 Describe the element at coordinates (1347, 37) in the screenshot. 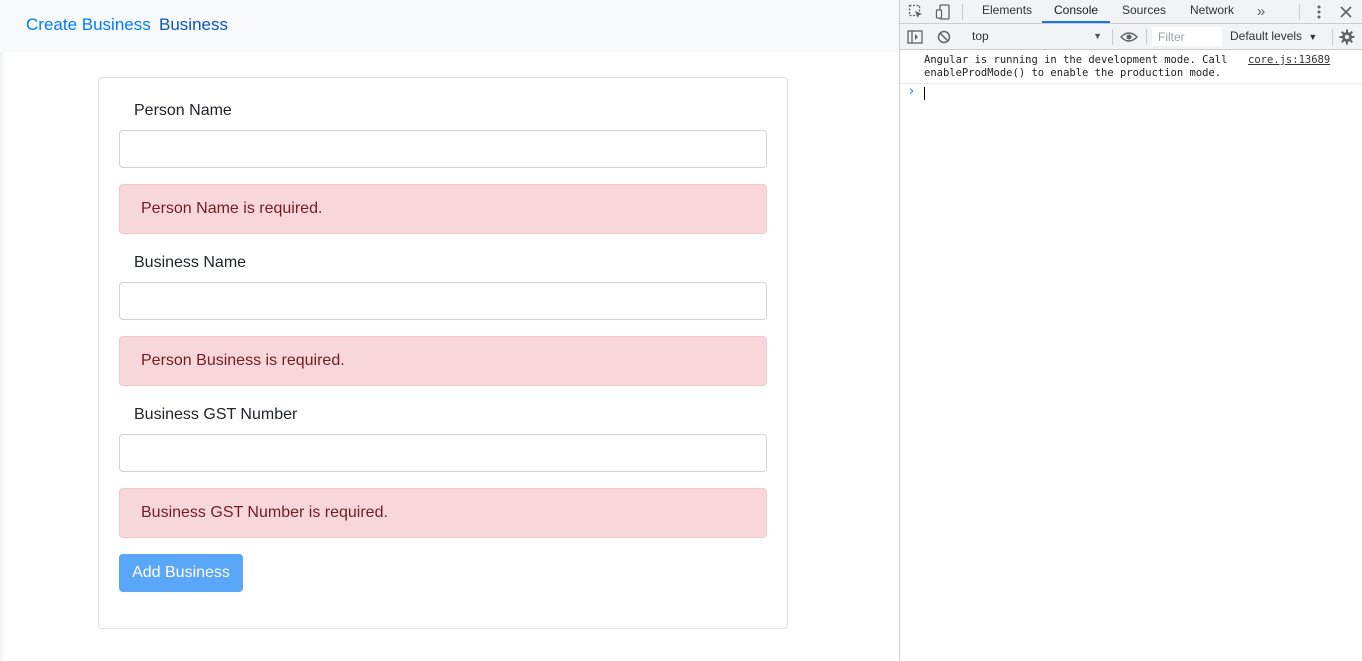

I see `gear-icon` at that location.